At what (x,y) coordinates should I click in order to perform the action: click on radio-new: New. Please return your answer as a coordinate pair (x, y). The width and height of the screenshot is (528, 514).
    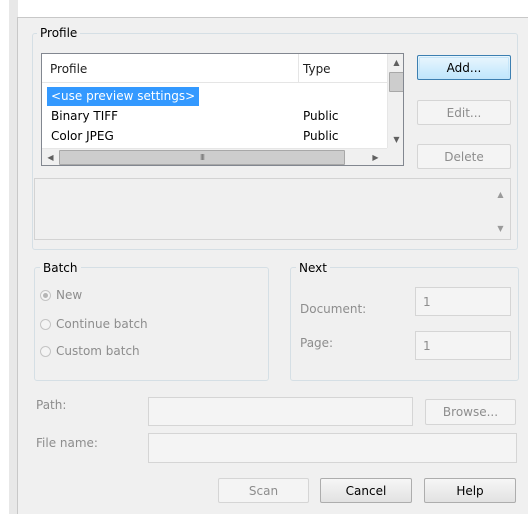
    Looking at the image, I should click on (61, 295).